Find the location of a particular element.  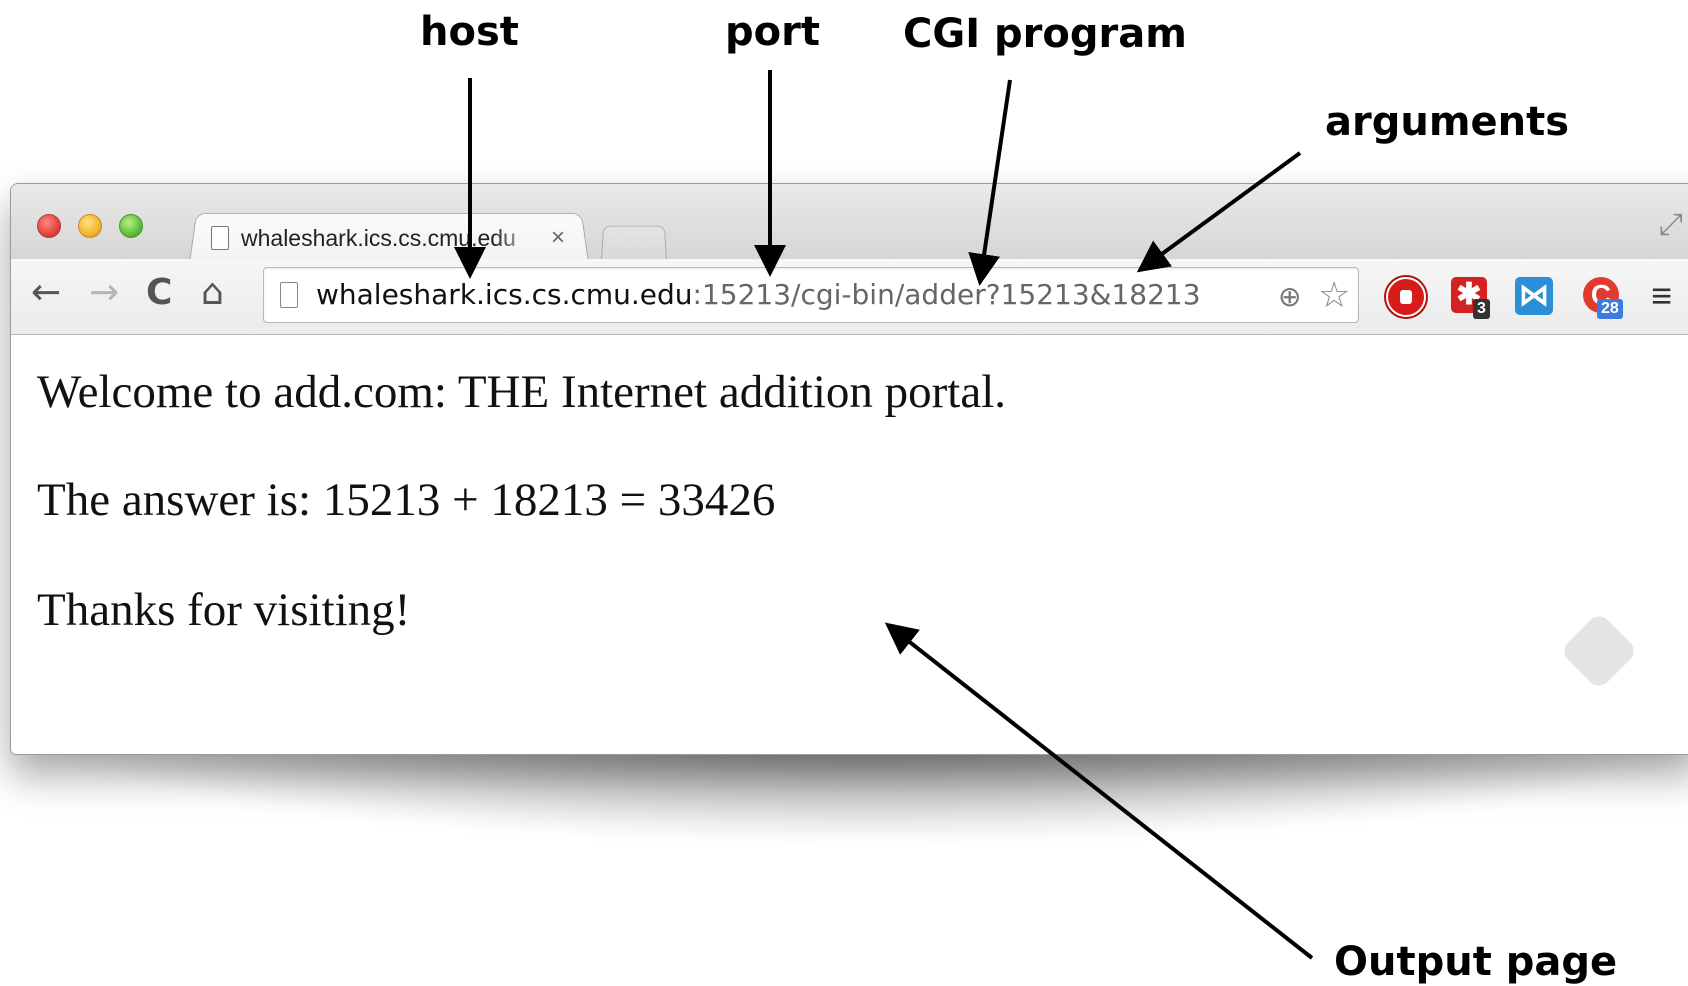

bookmark-star-icon: ☆ is located at coordinates (1334, 295).